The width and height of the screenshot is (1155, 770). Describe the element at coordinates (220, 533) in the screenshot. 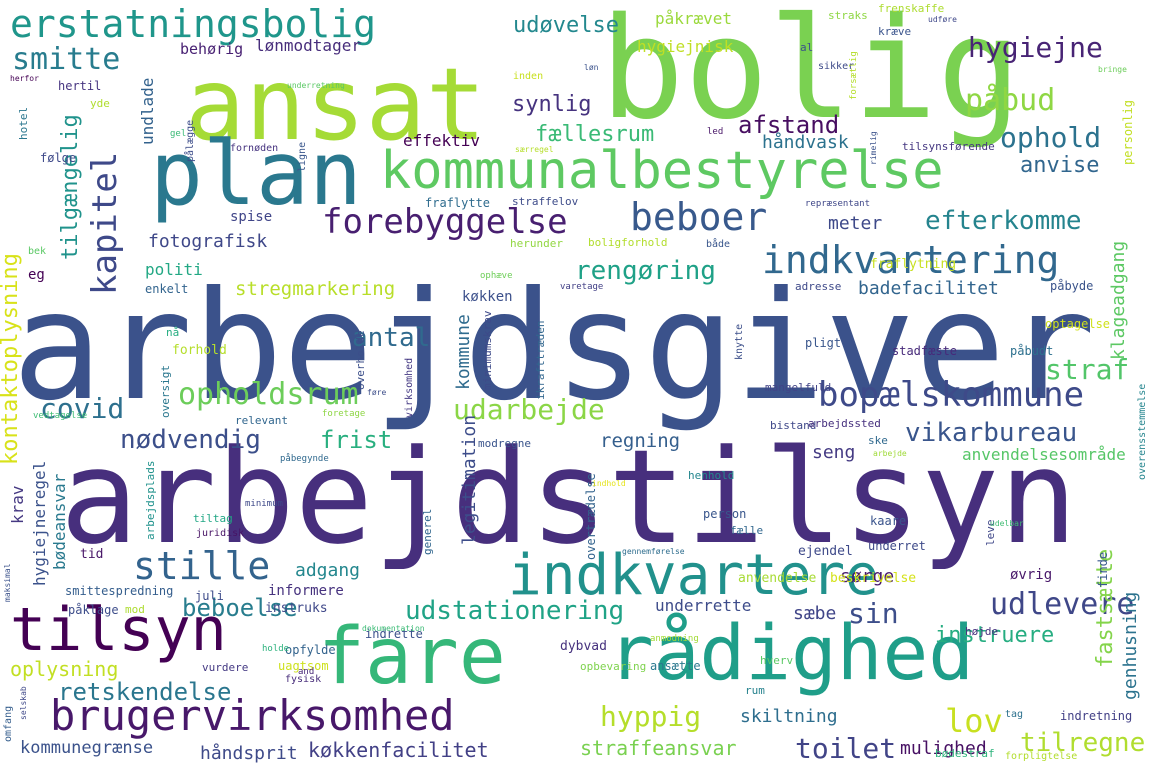

I see `word: juridisk` at that location.